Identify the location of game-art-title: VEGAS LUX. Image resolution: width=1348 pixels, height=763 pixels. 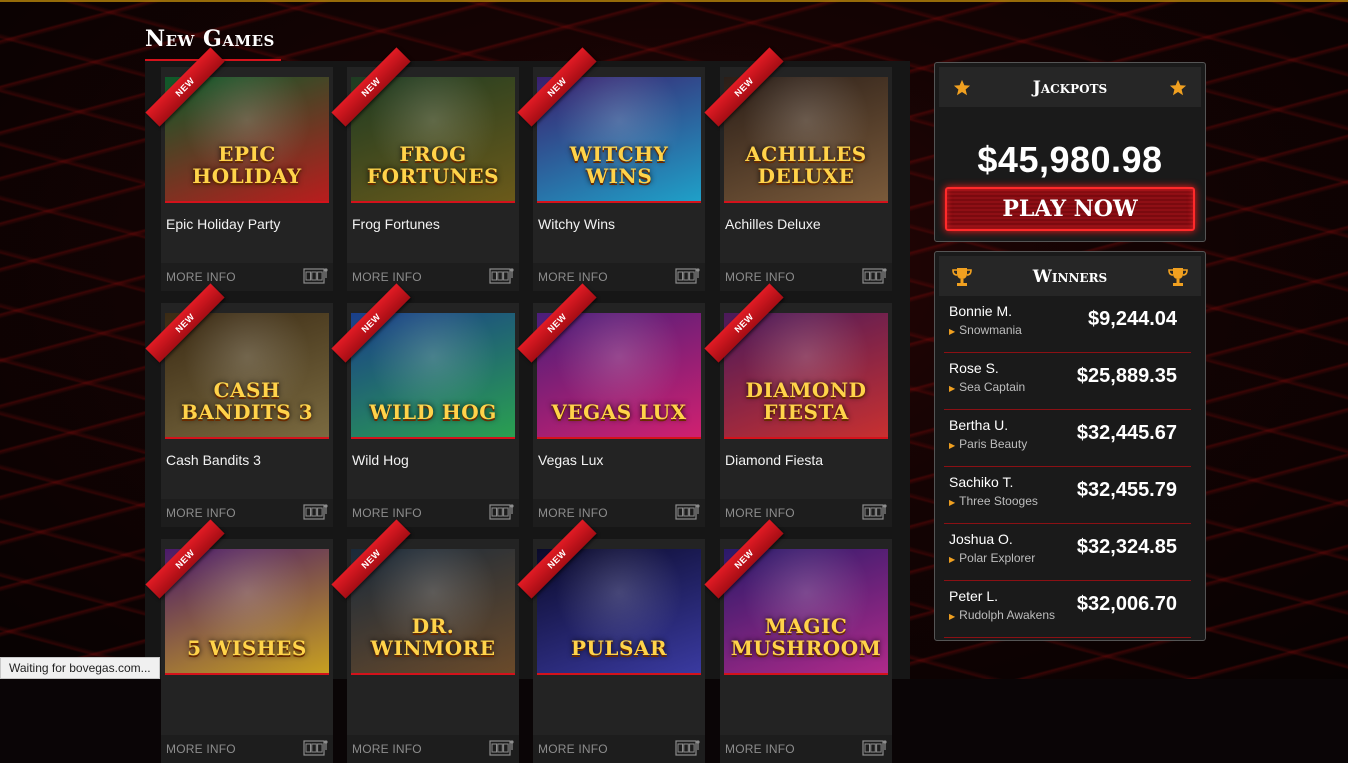
(619, 412).